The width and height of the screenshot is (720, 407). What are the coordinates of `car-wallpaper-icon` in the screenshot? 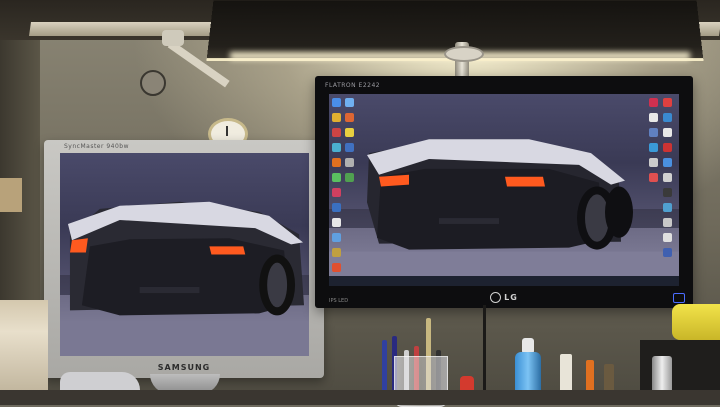 It's located at (184, 278).